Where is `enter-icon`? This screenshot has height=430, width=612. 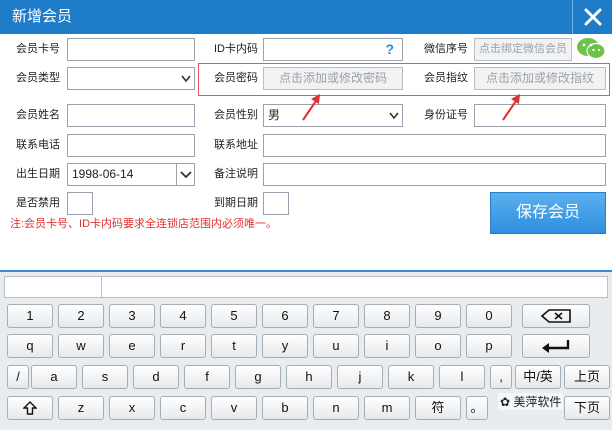 enter-icon is located at coordinates (556, 346).